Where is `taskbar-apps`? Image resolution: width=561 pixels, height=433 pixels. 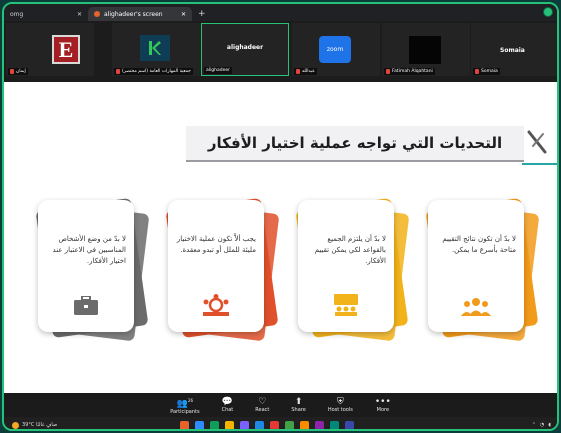 taskbar-apps is located at coordinates (267, 424).